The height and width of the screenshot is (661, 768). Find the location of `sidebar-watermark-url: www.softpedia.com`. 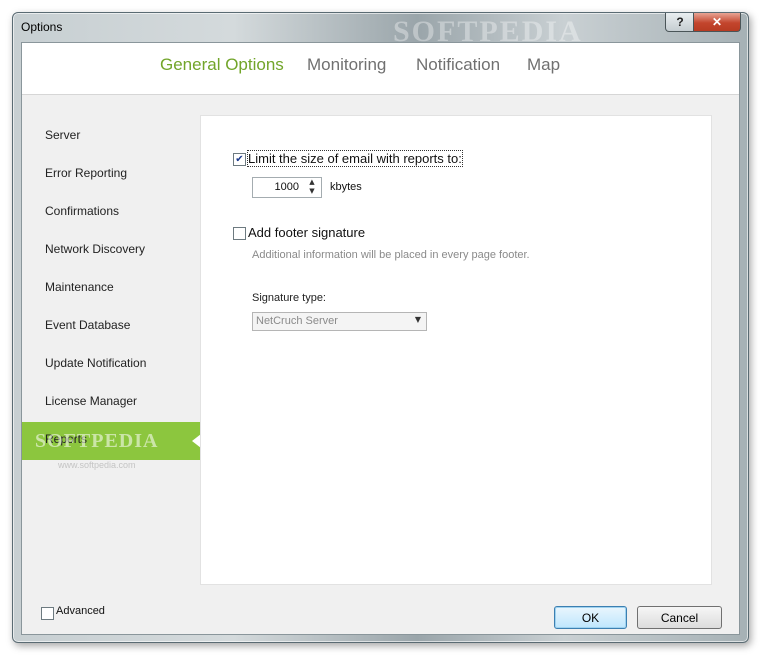

sidebar-watermark-url: www.softpedia.com is located at coordinates (97, 465).